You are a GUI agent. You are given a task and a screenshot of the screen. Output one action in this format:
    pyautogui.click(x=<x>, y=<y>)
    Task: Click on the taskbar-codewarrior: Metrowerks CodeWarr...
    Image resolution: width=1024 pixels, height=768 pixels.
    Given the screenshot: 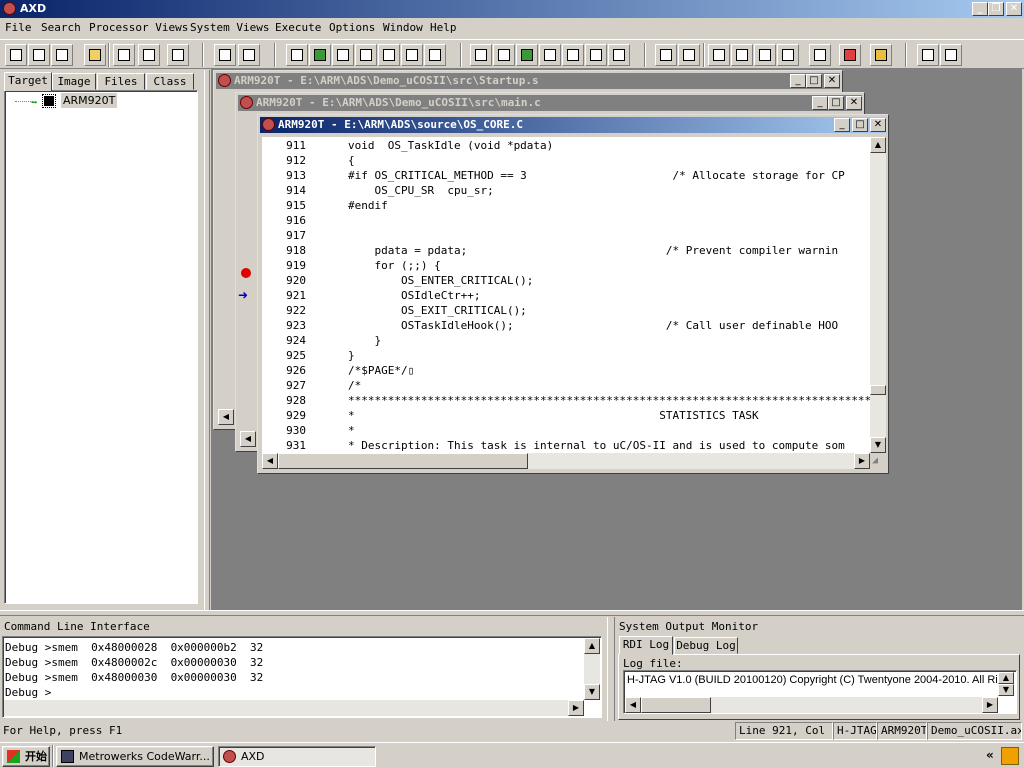 What is the action you would take?
    pyautogui.click(x=135, y=756)
    